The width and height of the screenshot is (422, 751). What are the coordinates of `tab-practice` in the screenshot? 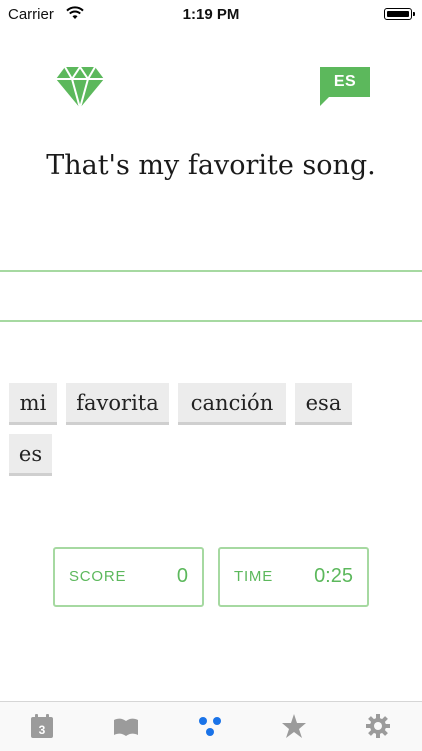 It's located at (210, 726).